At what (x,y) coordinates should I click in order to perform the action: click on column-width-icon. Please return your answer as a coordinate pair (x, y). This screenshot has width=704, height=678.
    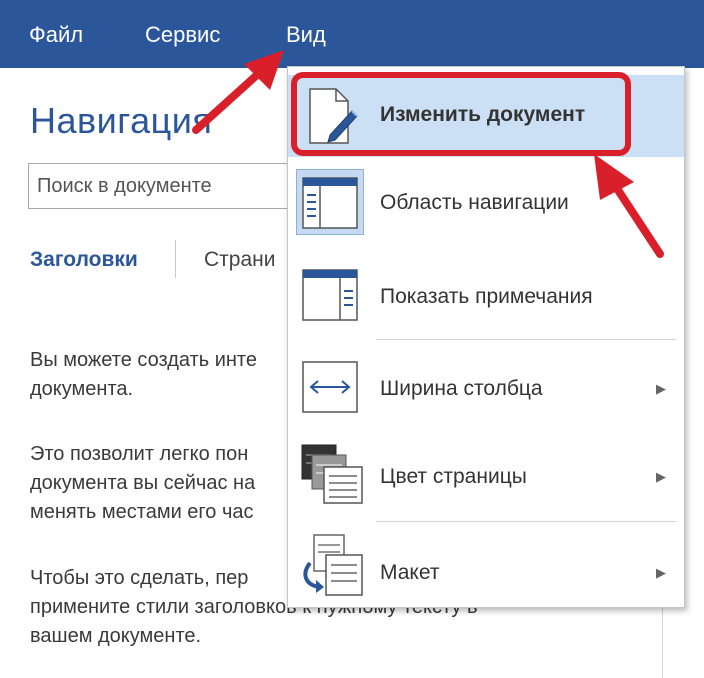
    Looking at the image, I should click on (330, 387).